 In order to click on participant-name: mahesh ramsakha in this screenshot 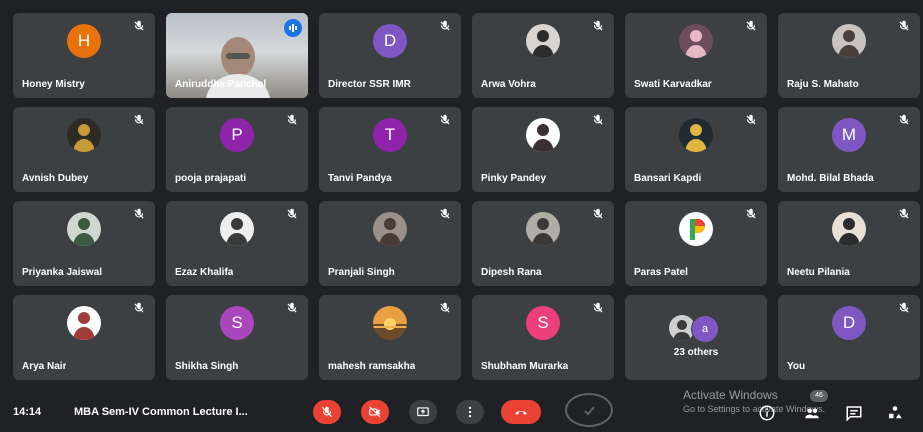, I will do `click(372, 366)`.